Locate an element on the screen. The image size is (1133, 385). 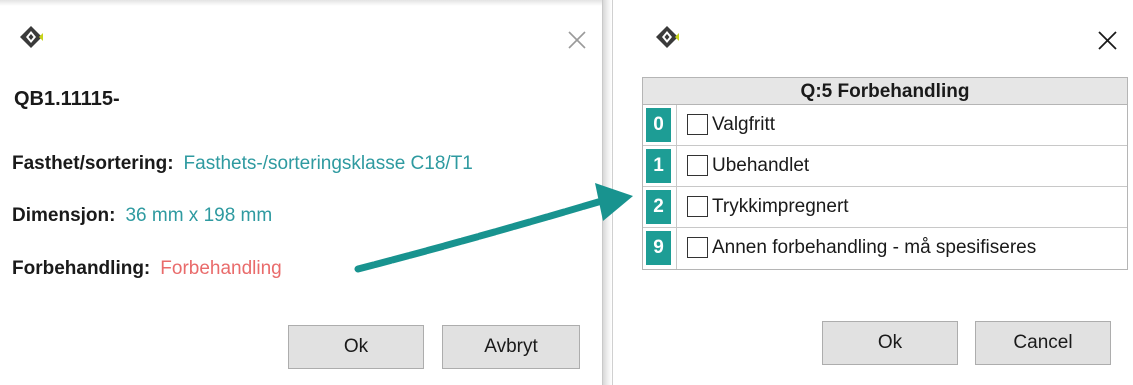
window-shadow is located at coordinates (607, 192).